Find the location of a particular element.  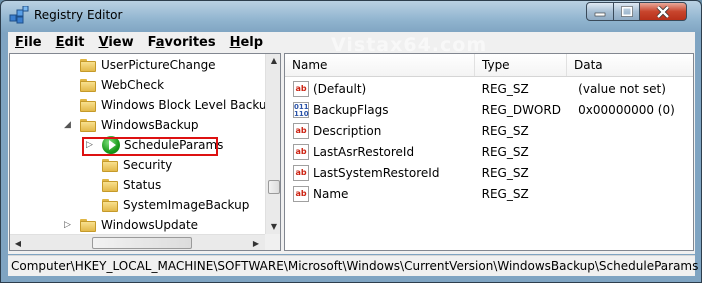

selection-highlight is located at coordinates (150, 146).